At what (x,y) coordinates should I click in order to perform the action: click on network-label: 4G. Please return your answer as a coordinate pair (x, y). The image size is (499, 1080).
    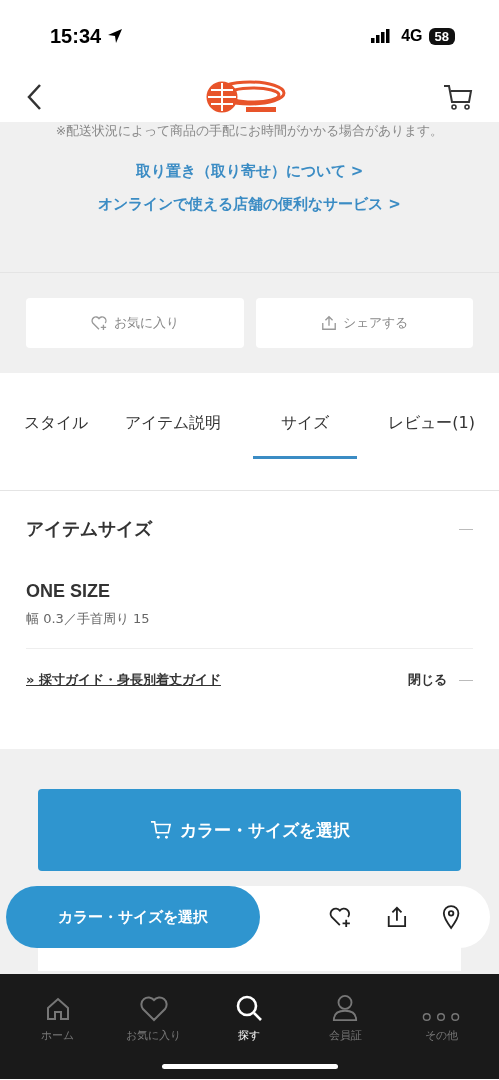
    Looking at the image, I should click on (412, 36).